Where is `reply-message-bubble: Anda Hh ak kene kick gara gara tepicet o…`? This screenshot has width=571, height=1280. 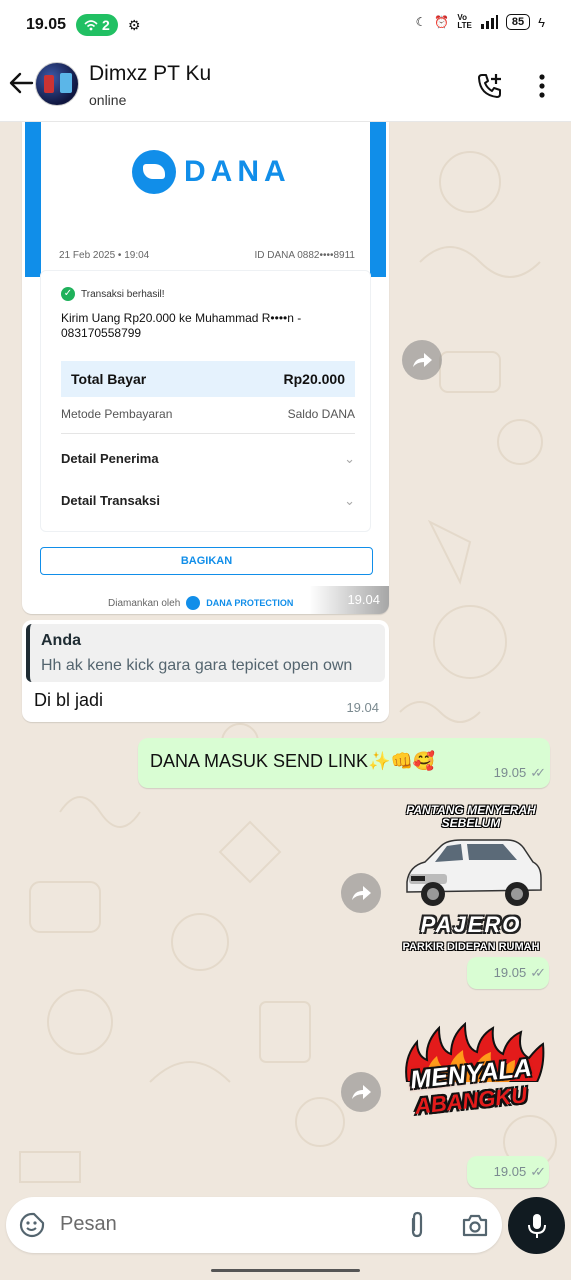
reply-message-bubble: Anda Hh ak kene kick gara gara tepicet o… is located at coordinates (205, 671).